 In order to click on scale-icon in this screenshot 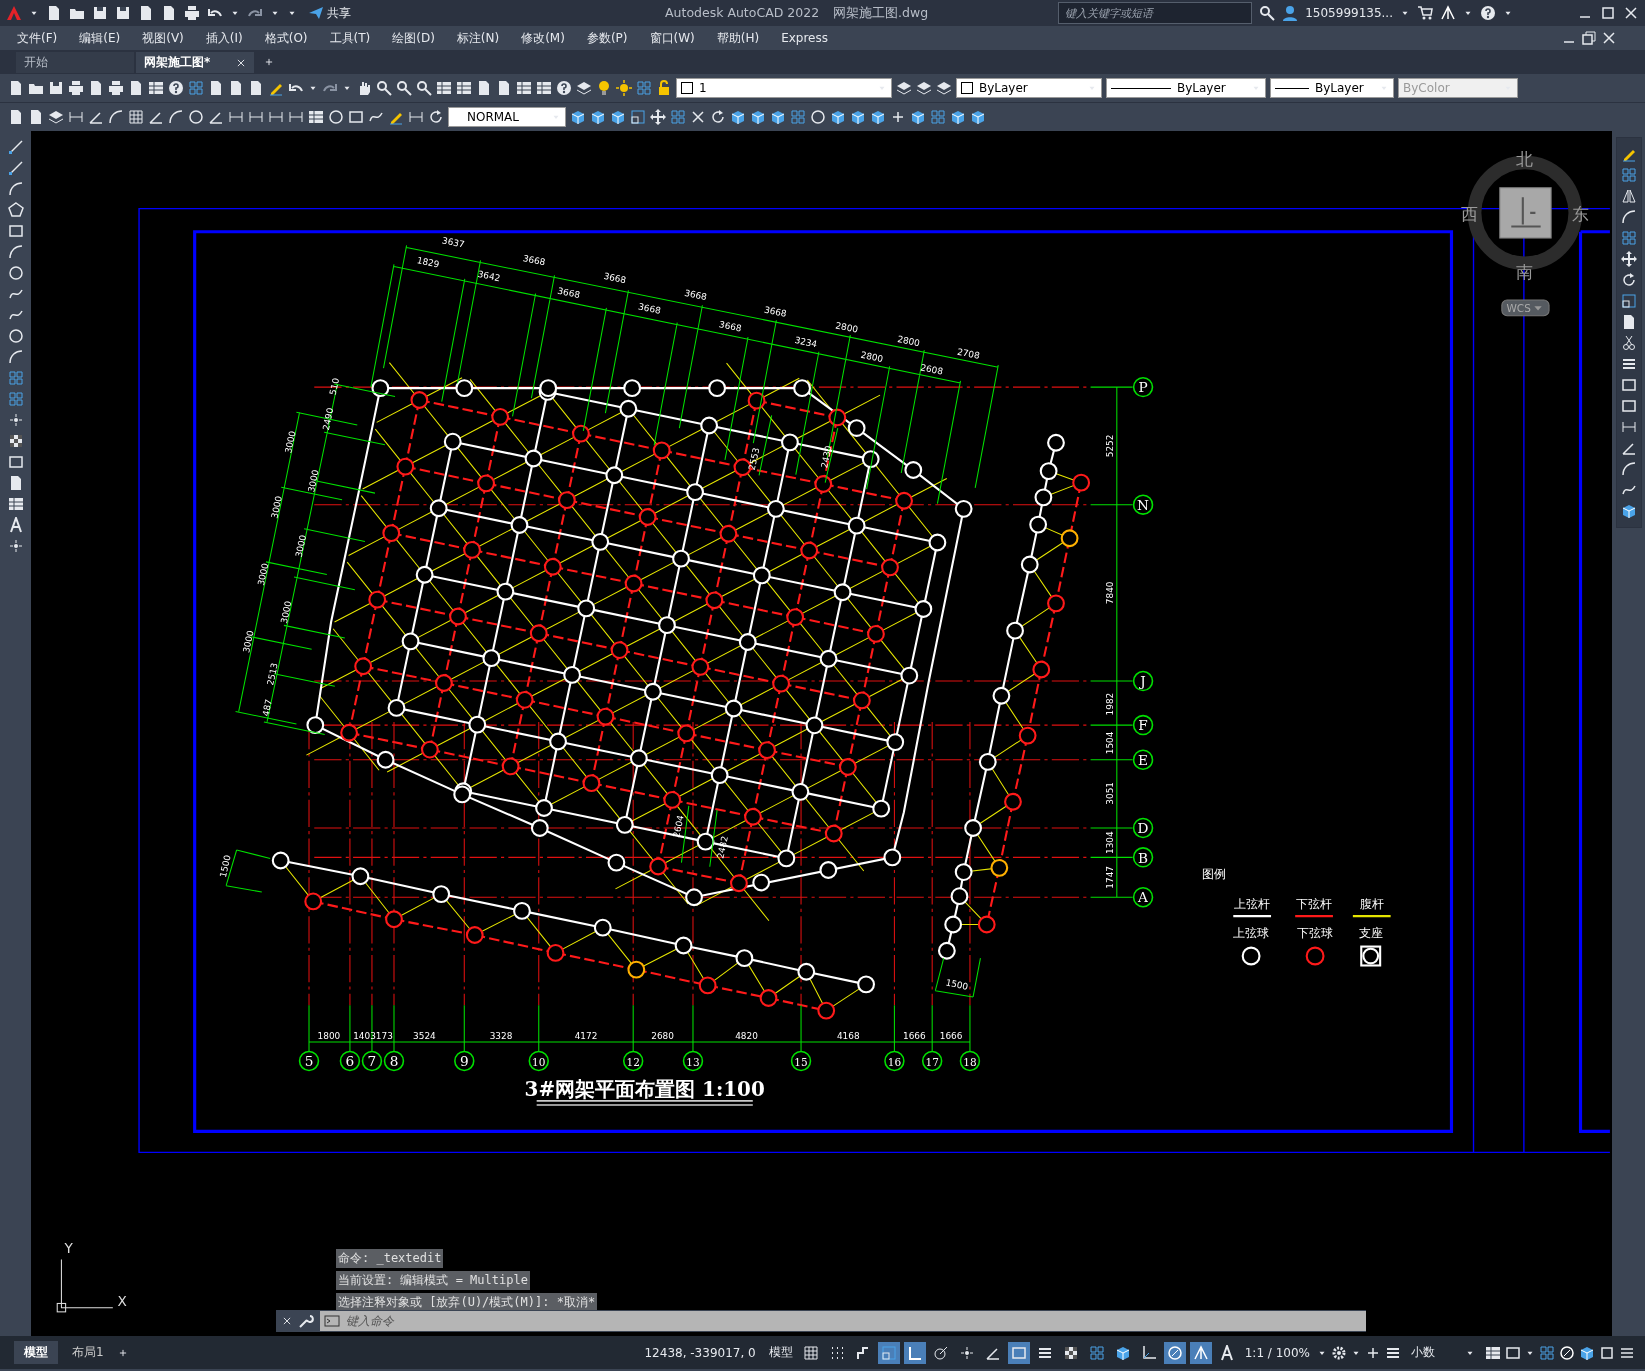, I will do `click(1628, 301)`.